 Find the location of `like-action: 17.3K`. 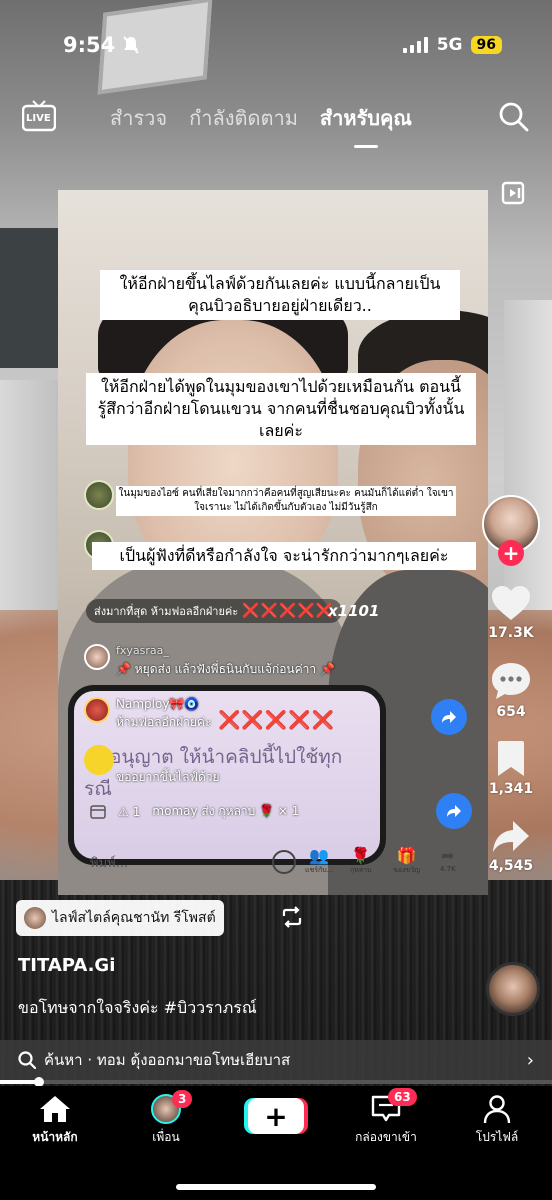

like-action: 17.3K is located at coordinates (511, 612).